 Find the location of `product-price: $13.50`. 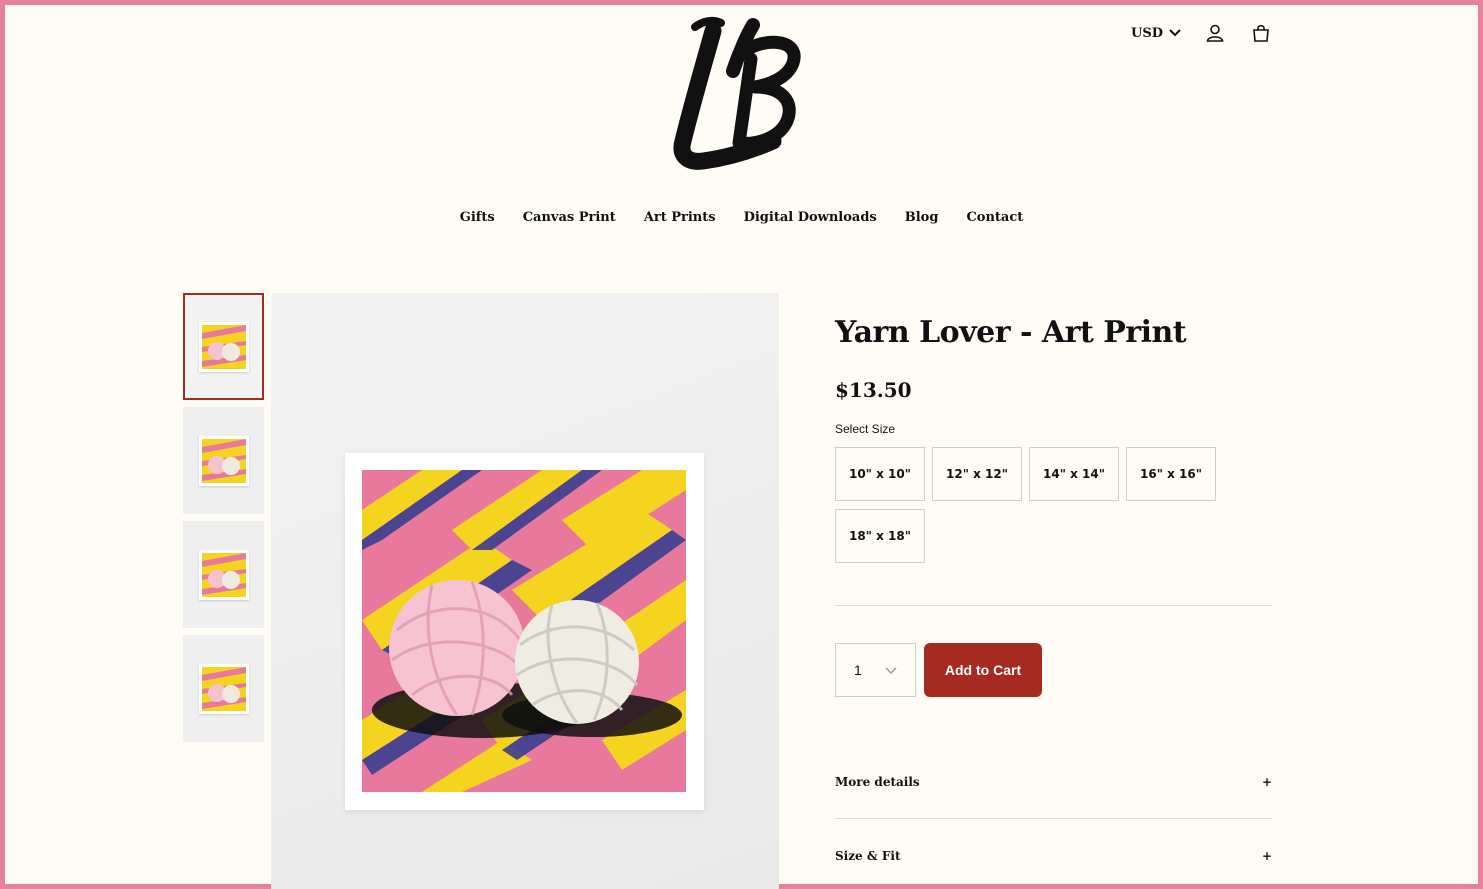

product-price: $13.50 is located at coordinates (873, 390).